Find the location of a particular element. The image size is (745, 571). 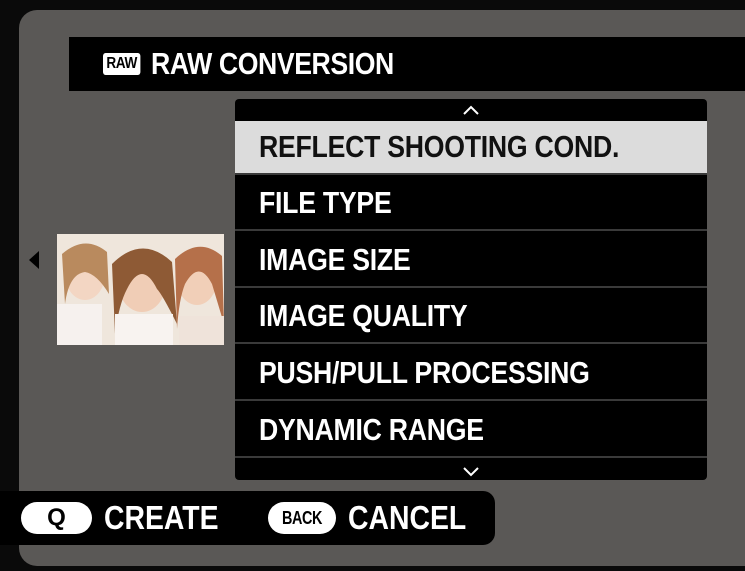

q-button-icon: Q is located at coordinates (56, 518).